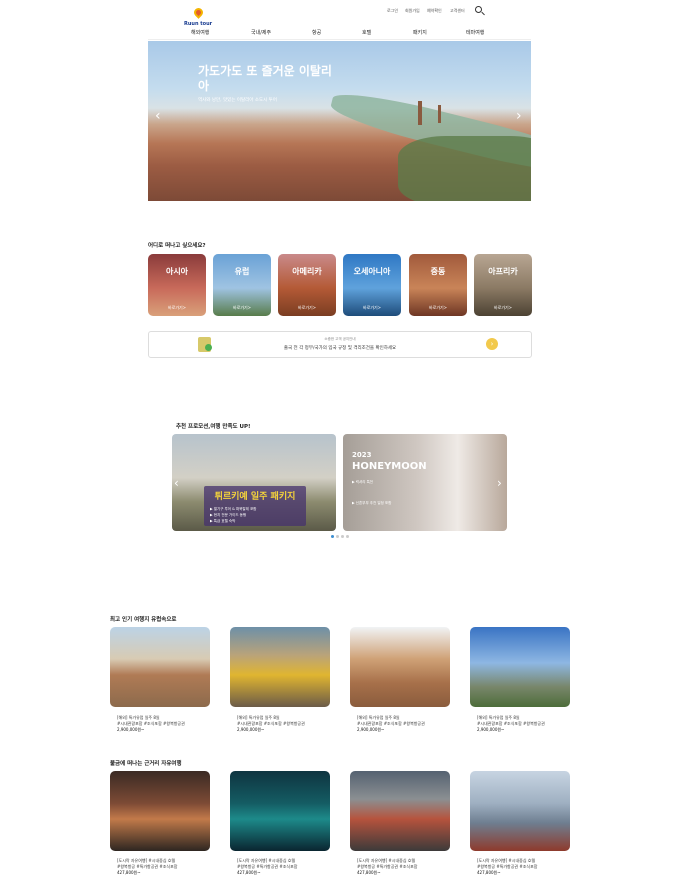 Image resolution: width=687 pixels, height=892 pixels. What do you see at coordinates (438, 285) in the screenshot?
I see `region-card-middle-east: 중동 바로가기>` at bounding box center [438, 285].